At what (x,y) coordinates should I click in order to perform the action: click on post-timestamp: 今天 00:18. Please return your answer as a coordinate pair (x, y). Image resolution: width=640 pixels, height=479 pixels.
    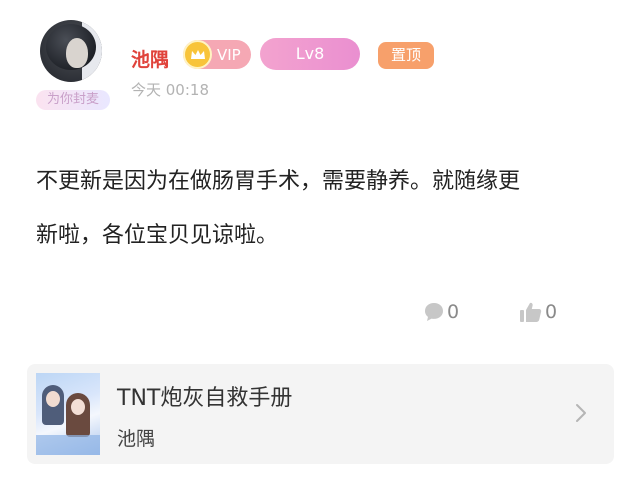
    Looking at the image, I should click on (170, 90).